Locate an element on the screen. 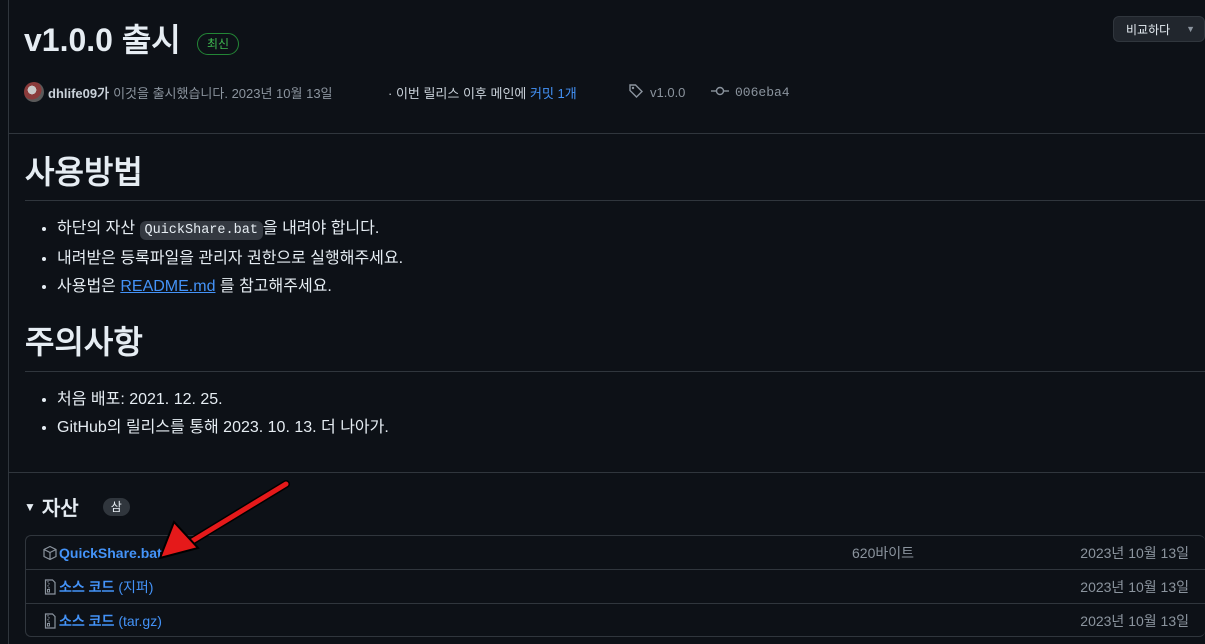 Image resolution: width=1205 pixels, height=644 pixels. compare-button: 비교하다 ▼ is located at coordinates (1159, 29).